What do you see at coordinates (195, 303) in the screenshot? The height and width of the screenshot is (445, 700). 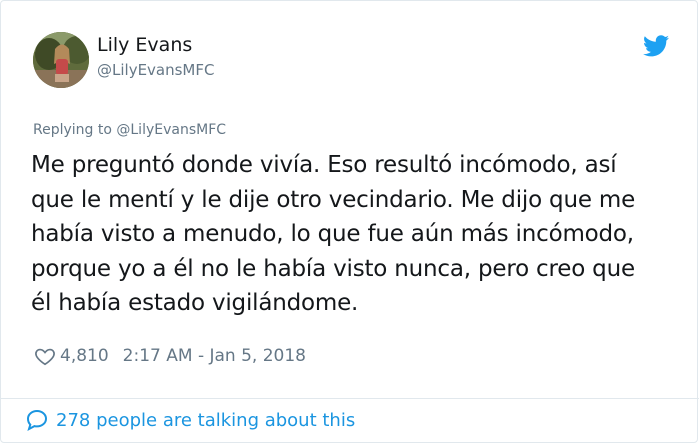 I see `tweet-line: él había estado vigilándome.` at bounding box center [195, 303].